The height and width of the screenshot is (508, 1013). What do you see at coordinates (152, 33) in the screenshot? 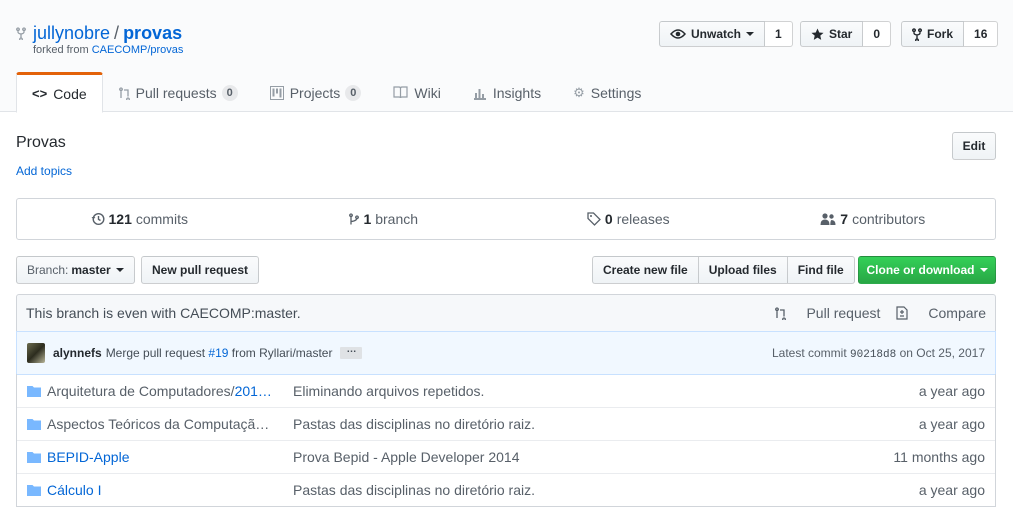
I see `repo-name-link: provas` at bounding box center [152, 33].